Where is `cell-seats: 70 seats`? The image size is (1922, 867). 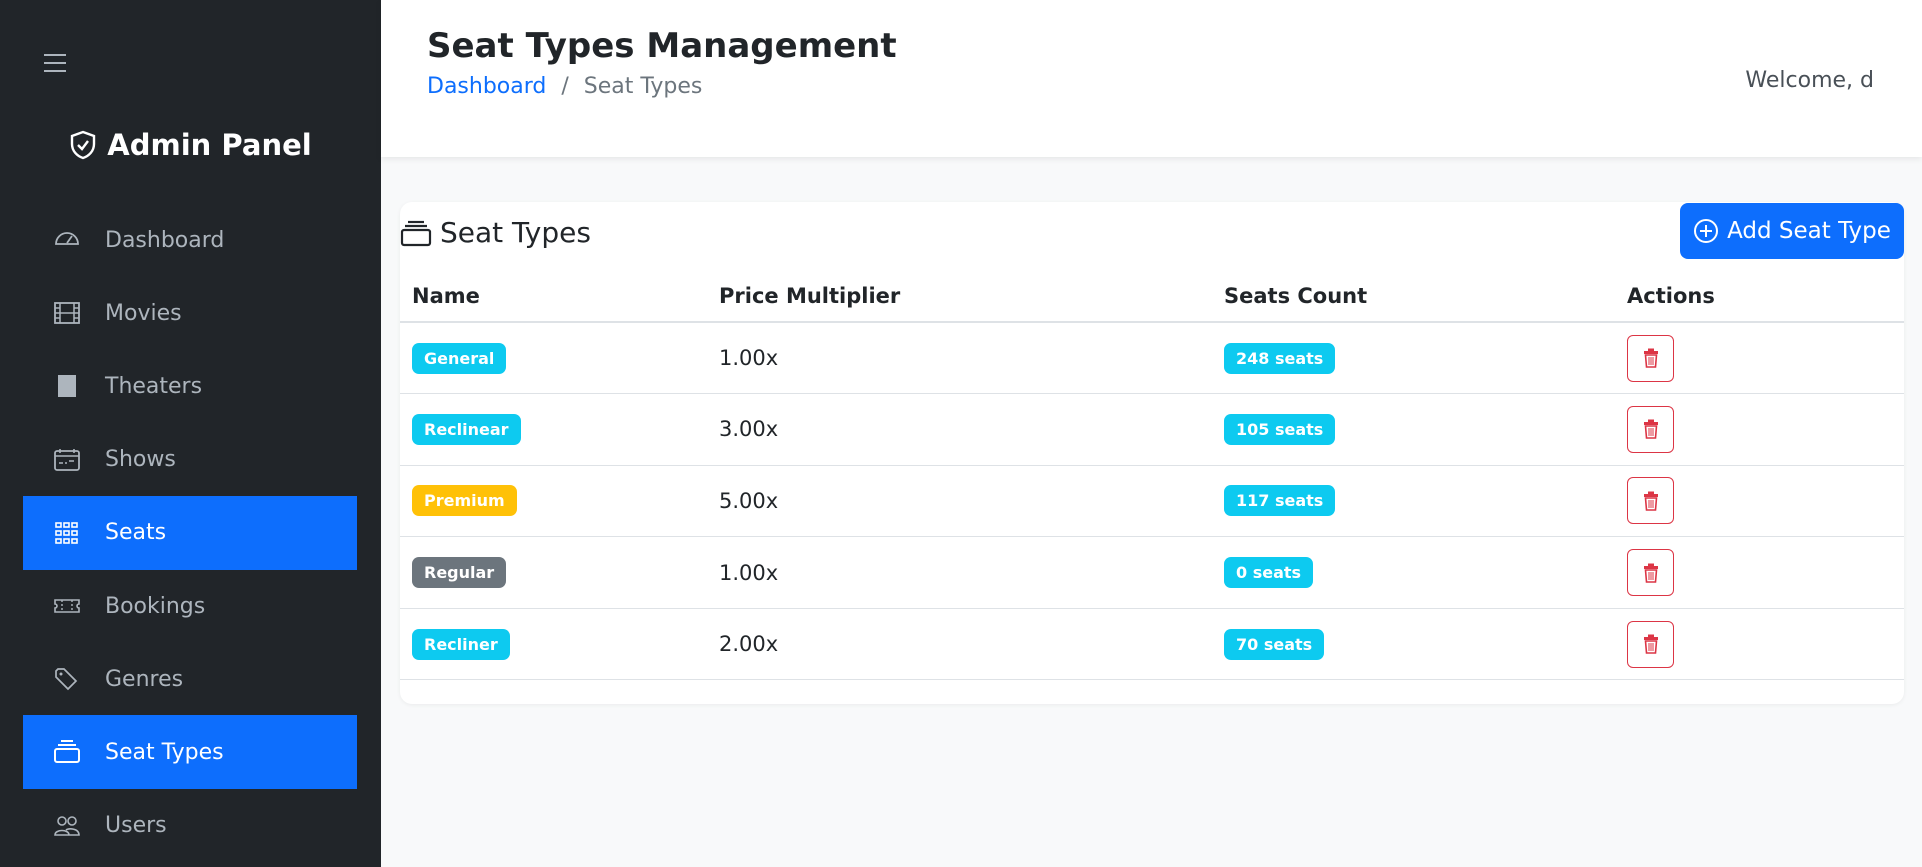
cell-seats: 70 seats is located at coordinates (1425, 644).